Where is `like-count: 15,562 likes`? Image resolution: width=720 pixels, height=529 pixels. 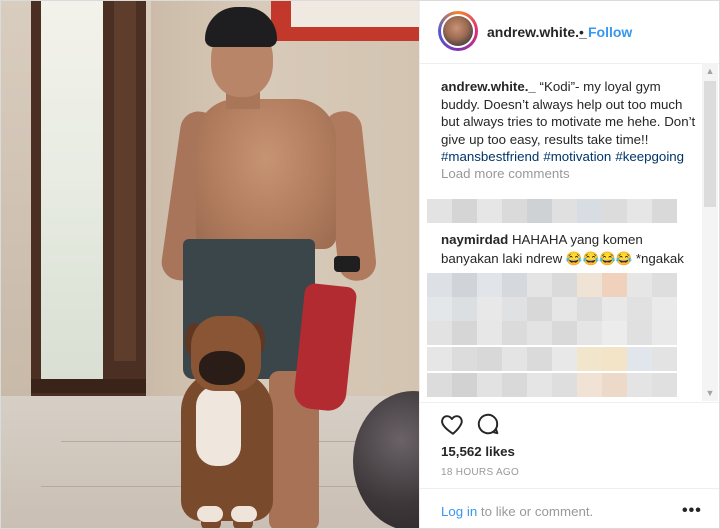 like-count: 15,562 likes is located at coordinates (478, 451).